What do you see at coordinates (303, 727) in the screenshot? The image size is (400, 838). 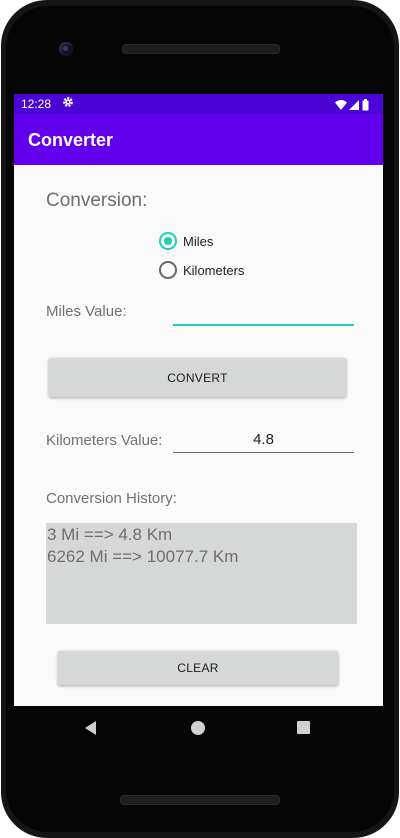 I see `recent-apps-icon` at bounding box center [303, 727].